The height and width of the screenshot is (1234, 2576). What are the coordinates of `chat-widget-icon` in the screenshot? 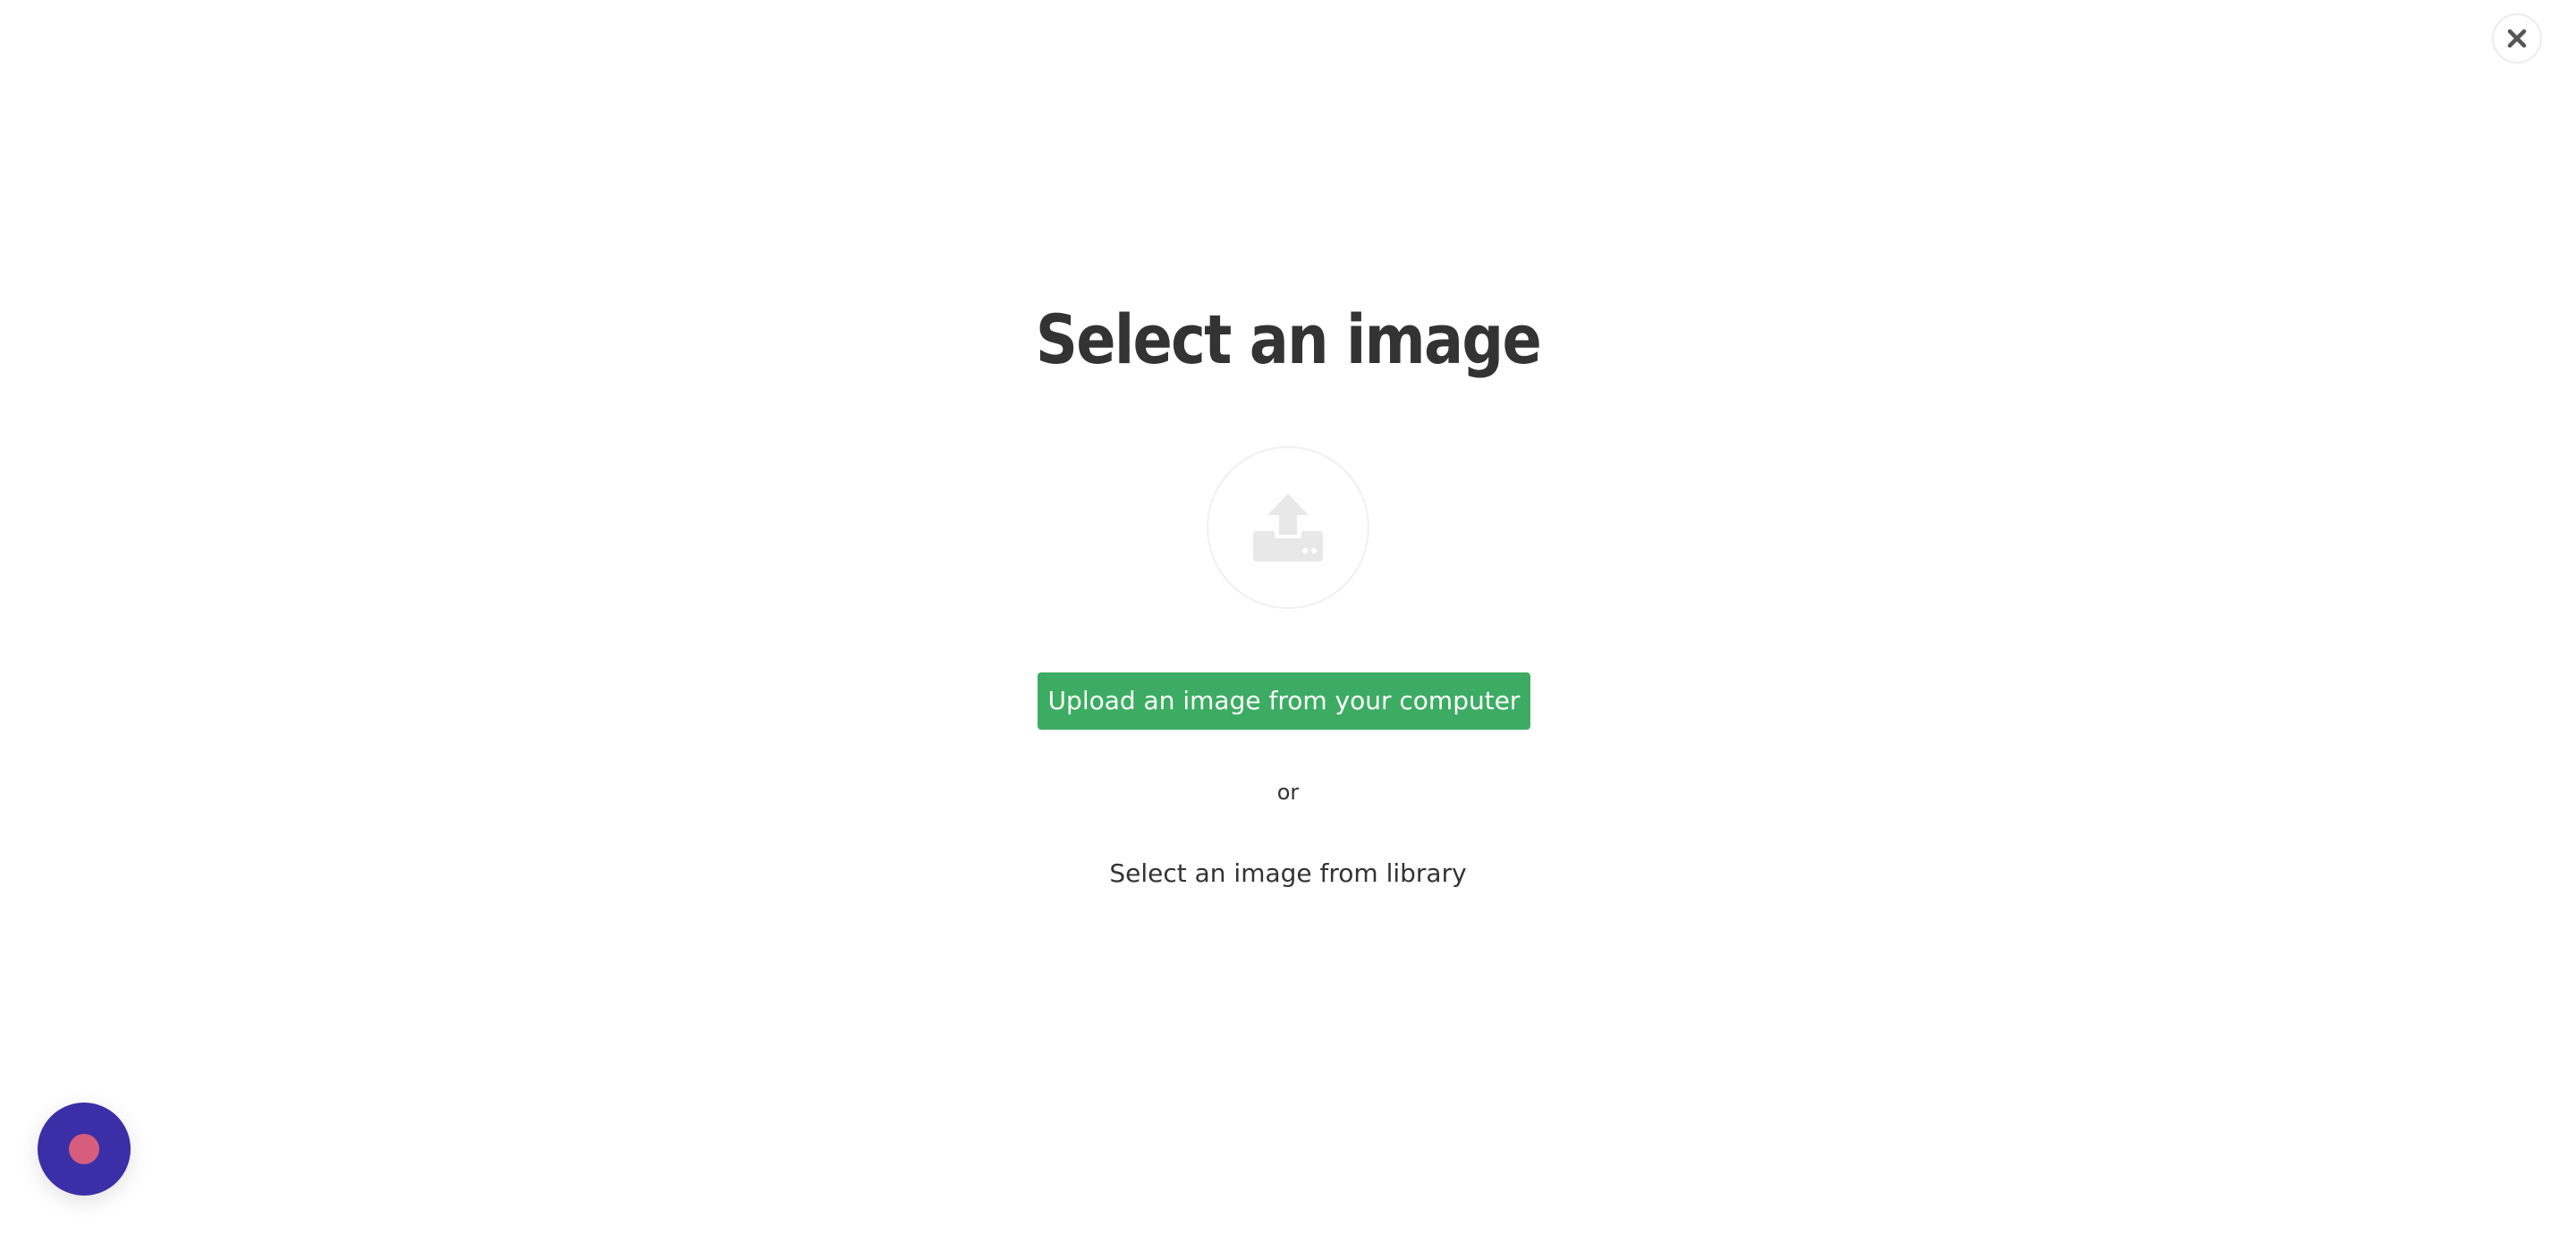 It's located at (84, 1149).